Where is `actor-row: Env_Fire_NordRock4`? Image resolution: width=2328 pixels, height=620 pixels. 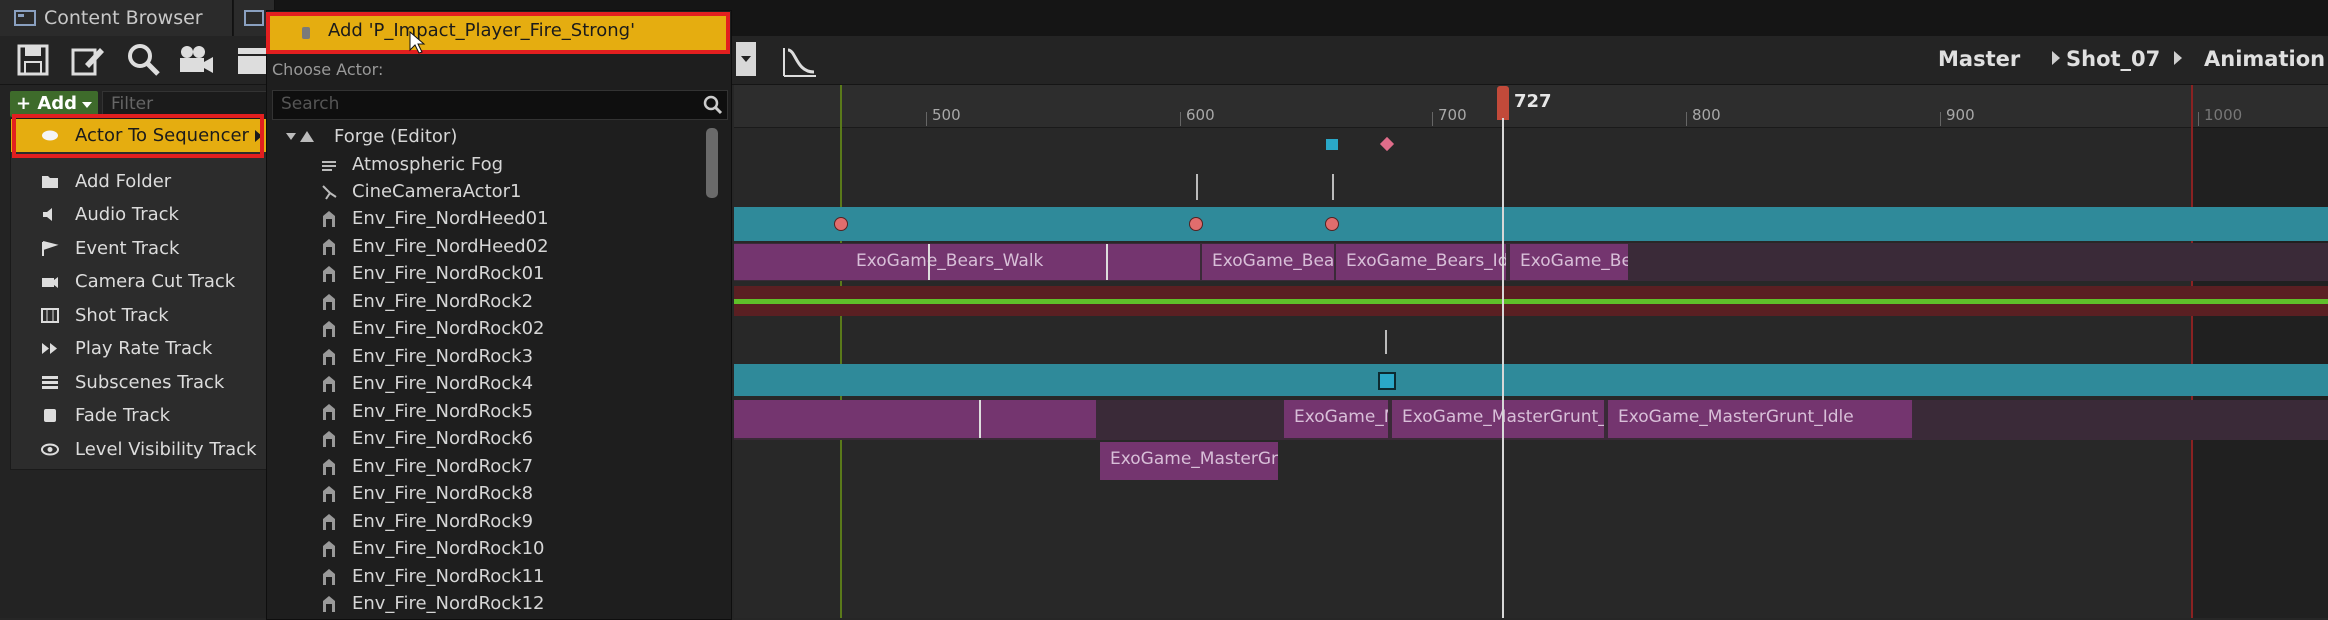 actor-row: Env_Fire_NordRock4 is located at coordinates (485, 383).